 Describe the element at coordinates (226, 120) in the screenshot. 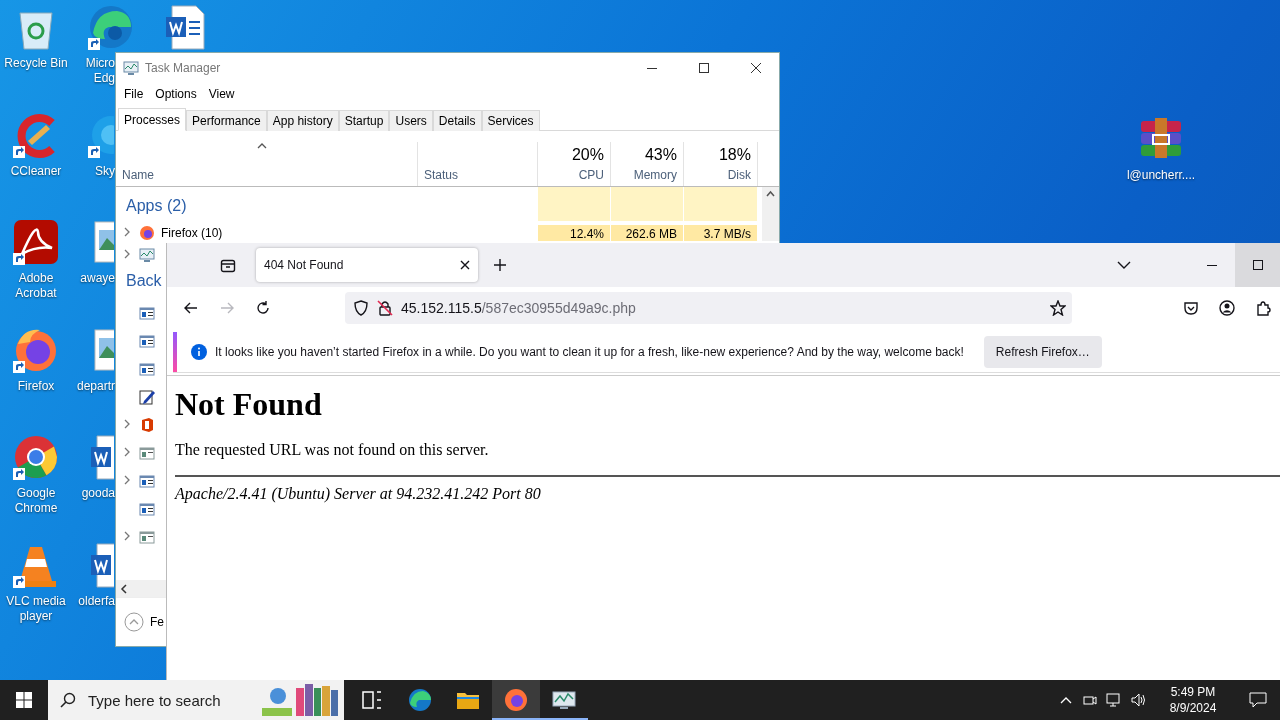

I see `tab: Performance` at that location.